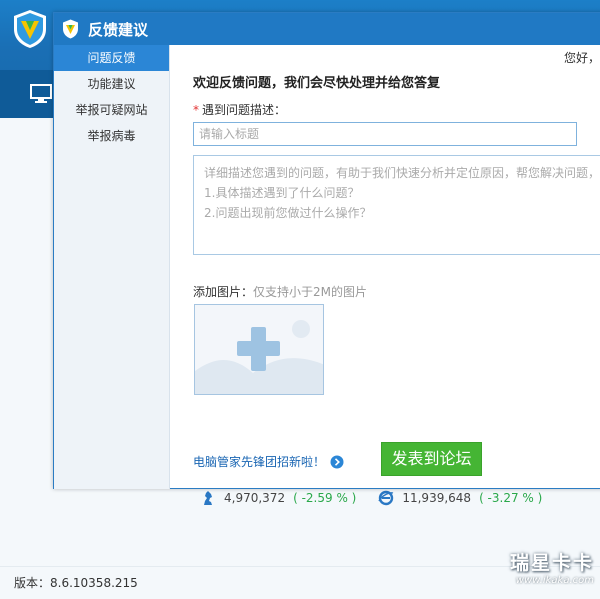 Image resolution: width=600 pixels, height=599 pixels. I want to click on stat-item: 11,939,648 ( -3.27 % ), so click(460, 498).